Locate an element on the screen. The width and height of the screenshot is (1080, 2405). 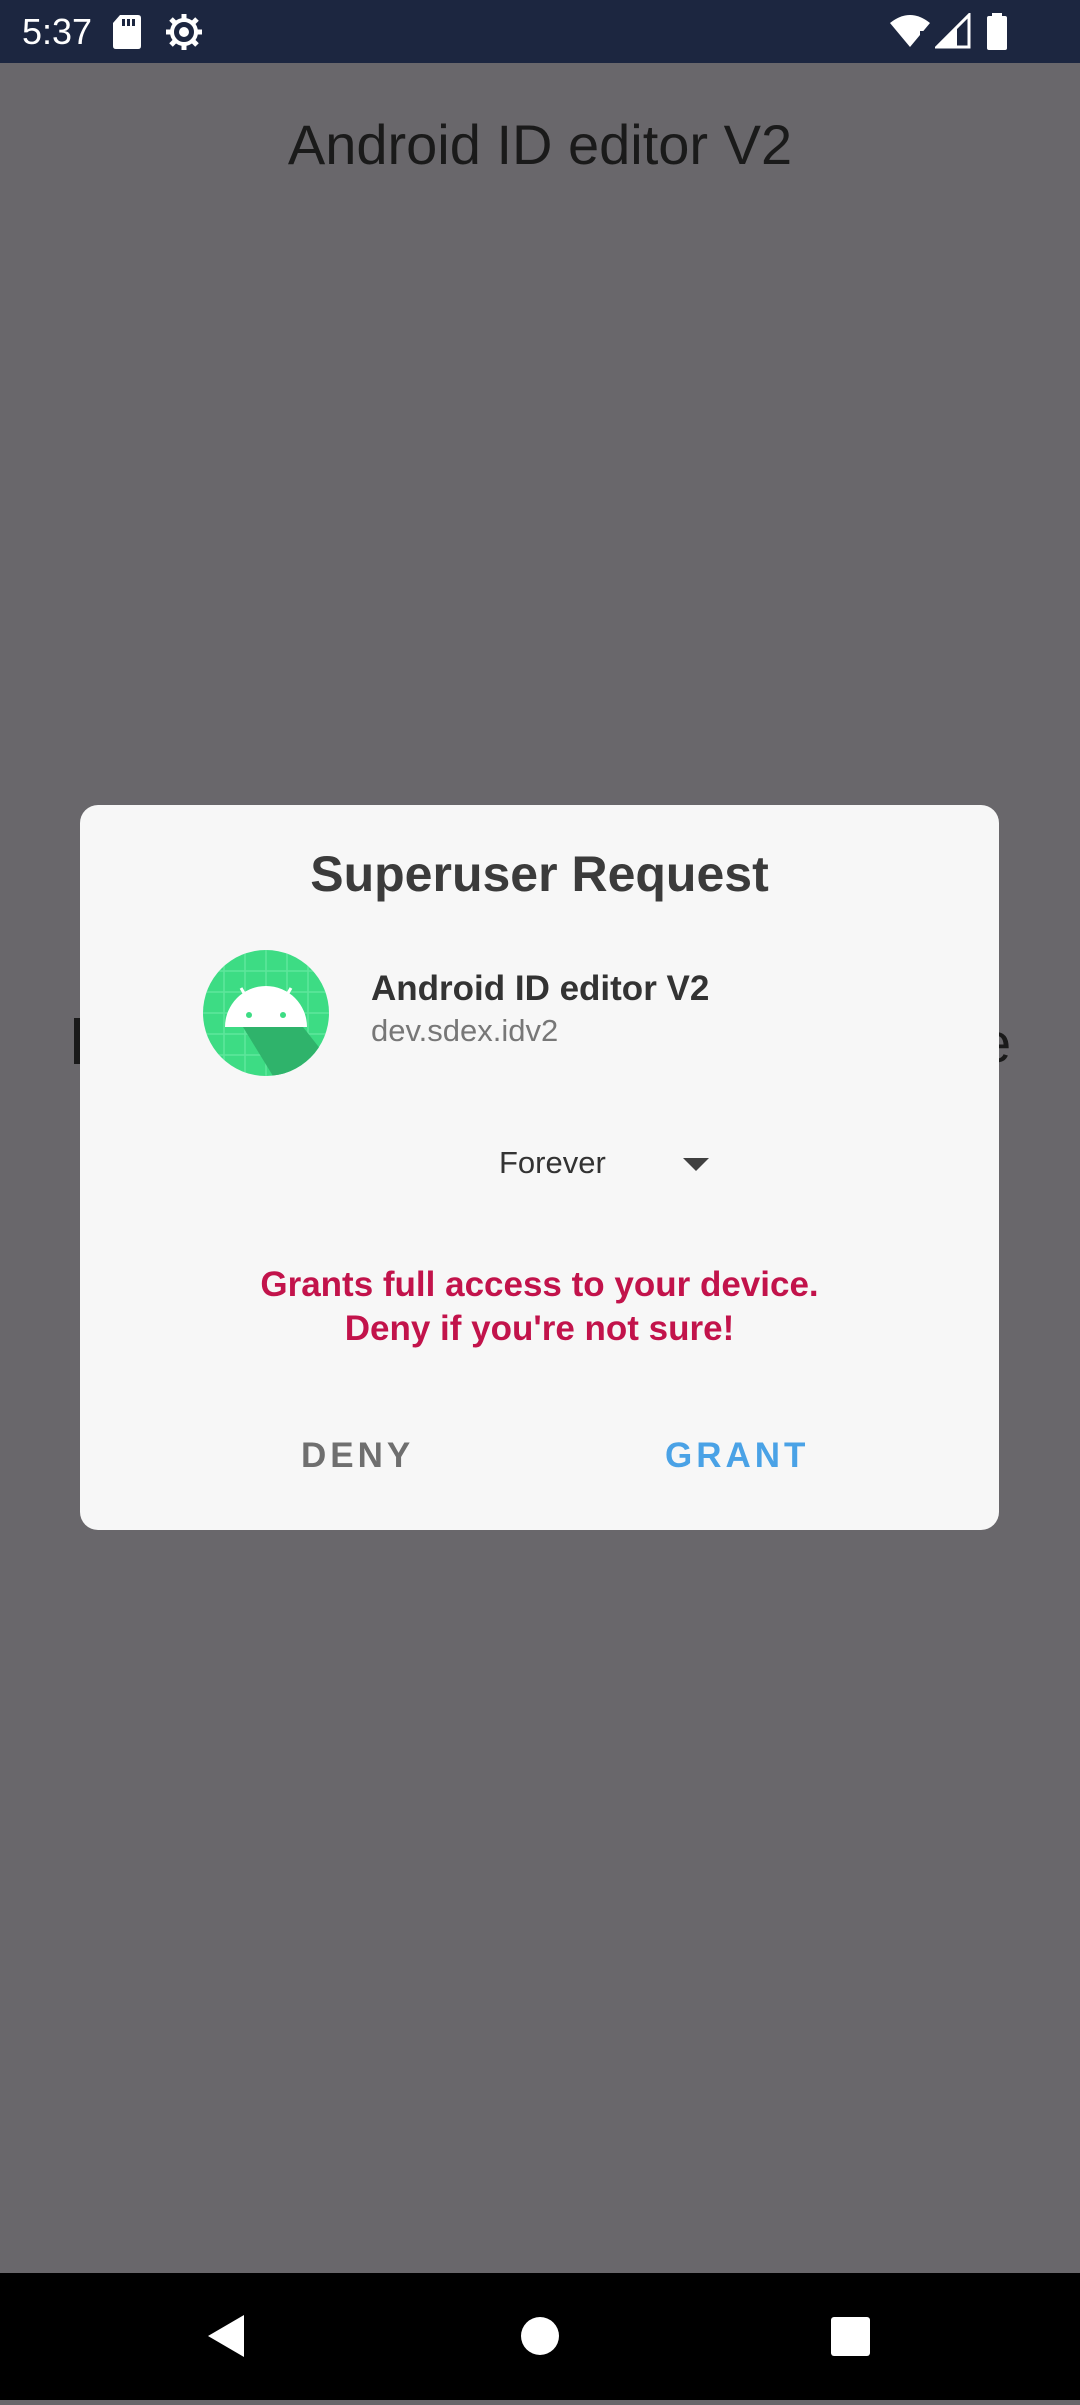
battery-icon is located at coordinates (997, 34).